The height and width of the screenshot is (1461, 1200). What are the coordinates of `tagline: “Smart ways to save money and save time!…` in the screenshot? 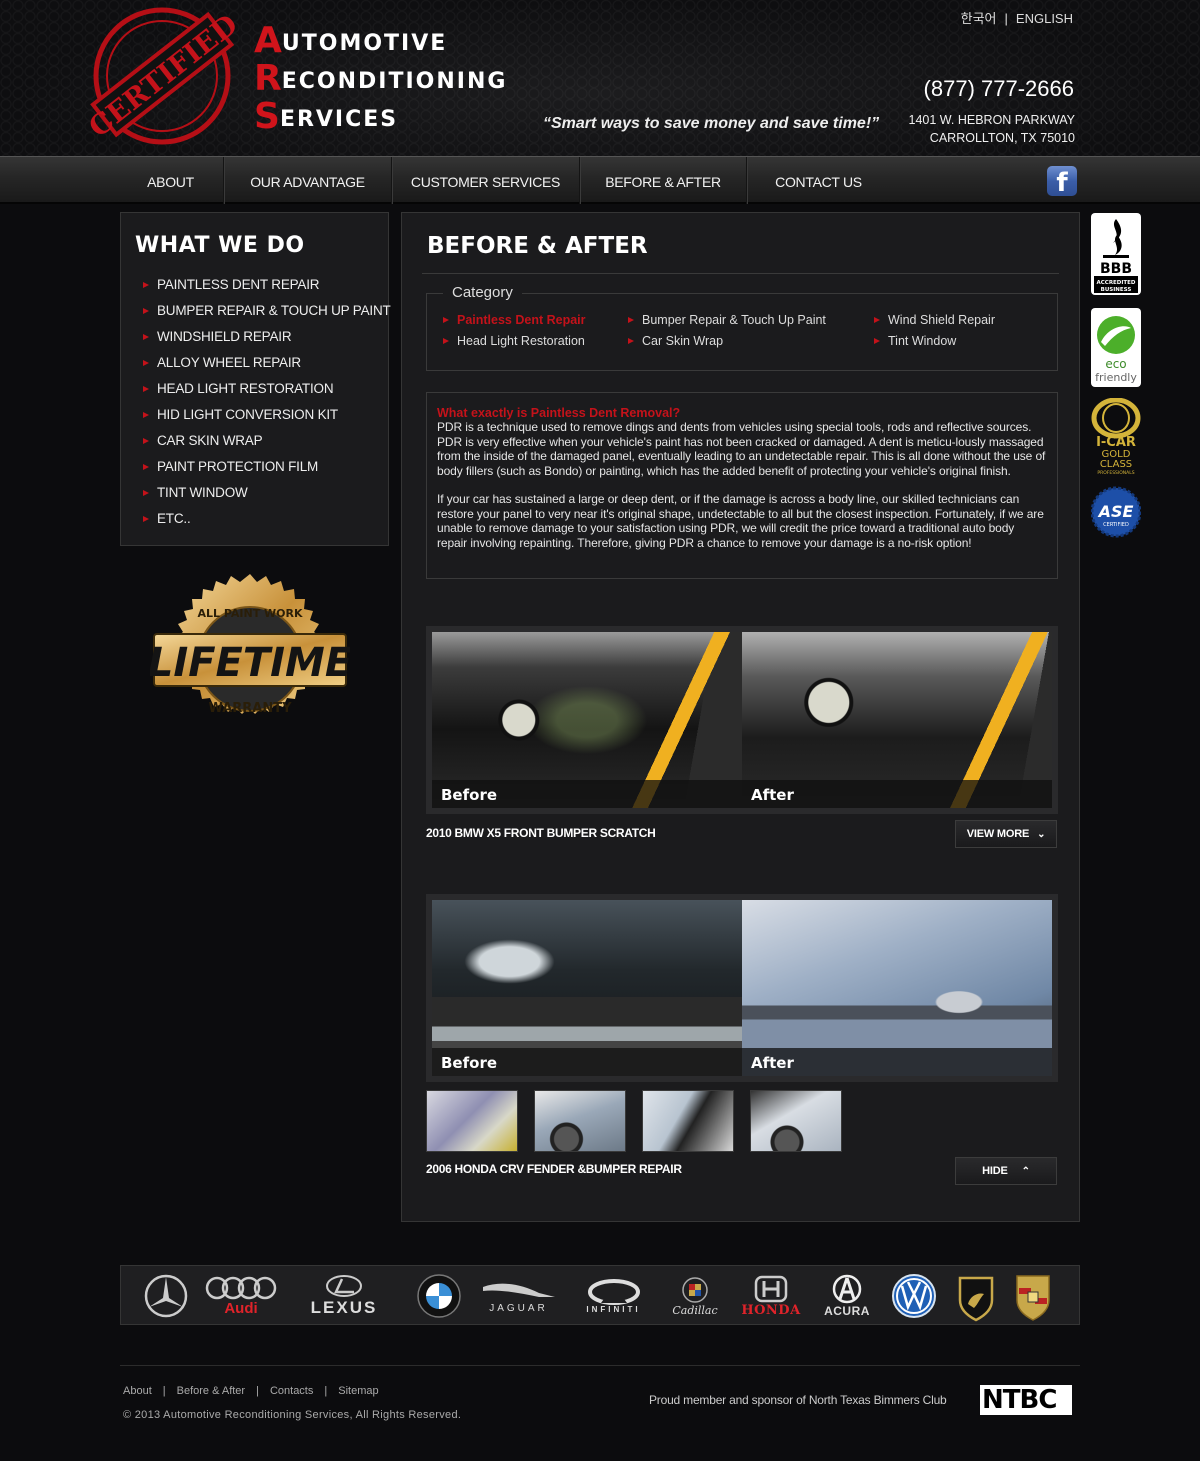 It's located at (711, 123).